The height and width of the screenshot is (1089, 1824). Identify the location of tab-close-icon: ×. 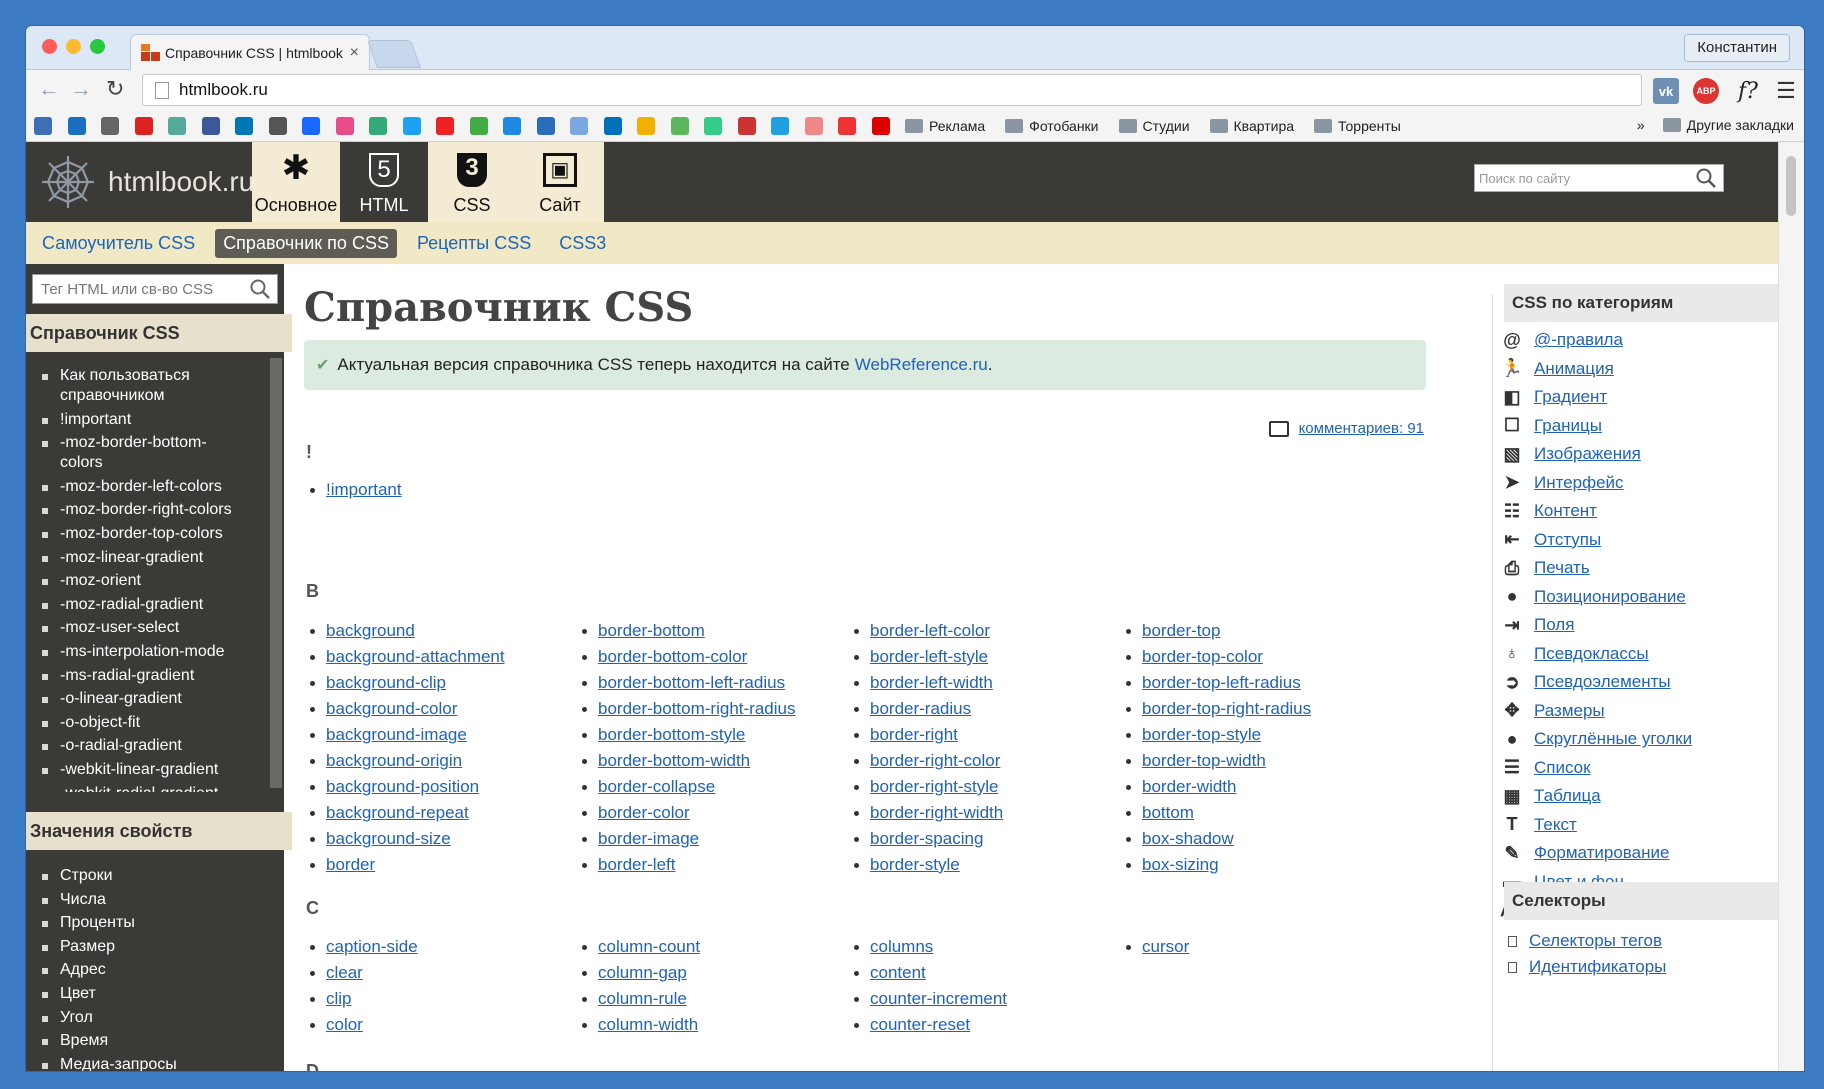
(354, 53).